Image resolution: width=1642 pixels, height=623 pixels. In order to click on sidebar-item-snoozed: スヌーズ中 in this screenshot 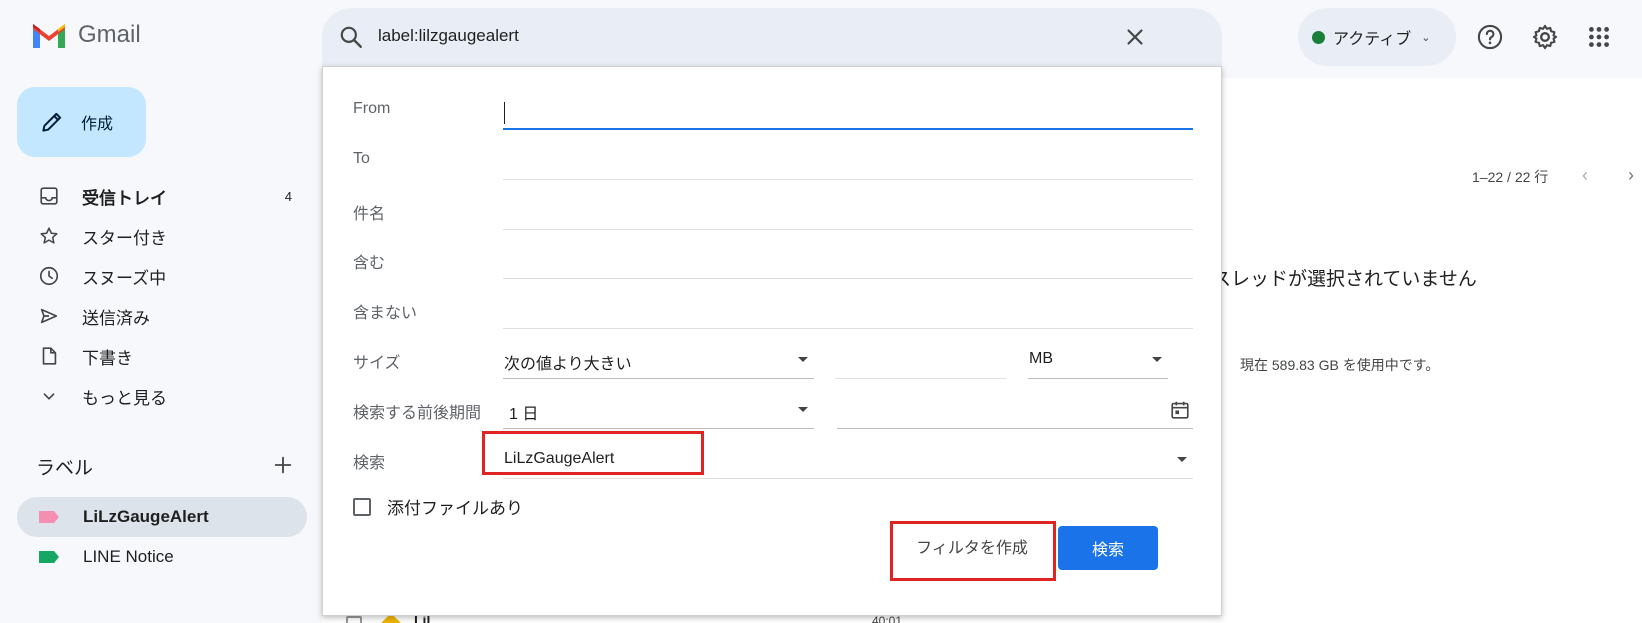, I will do `click(155, 276)`.